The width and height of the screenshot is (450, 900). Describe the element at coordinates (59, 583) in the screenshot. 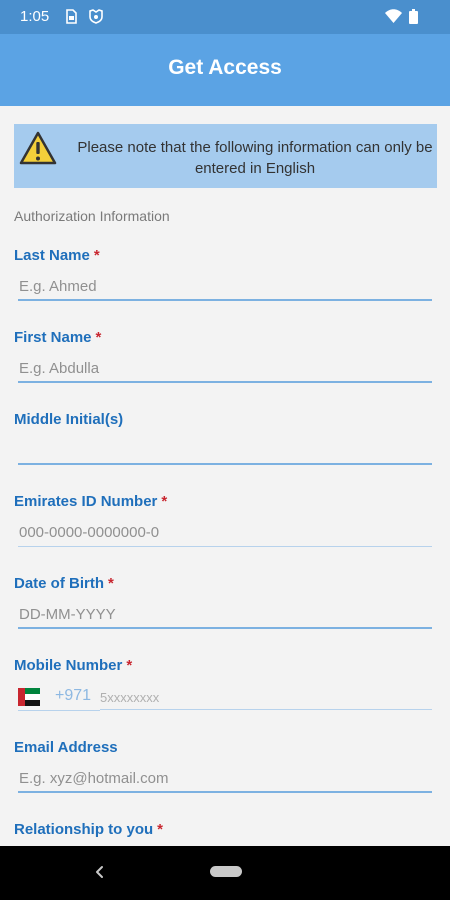

I see `date-of-birth-label-text: Date of Birth` at that location.